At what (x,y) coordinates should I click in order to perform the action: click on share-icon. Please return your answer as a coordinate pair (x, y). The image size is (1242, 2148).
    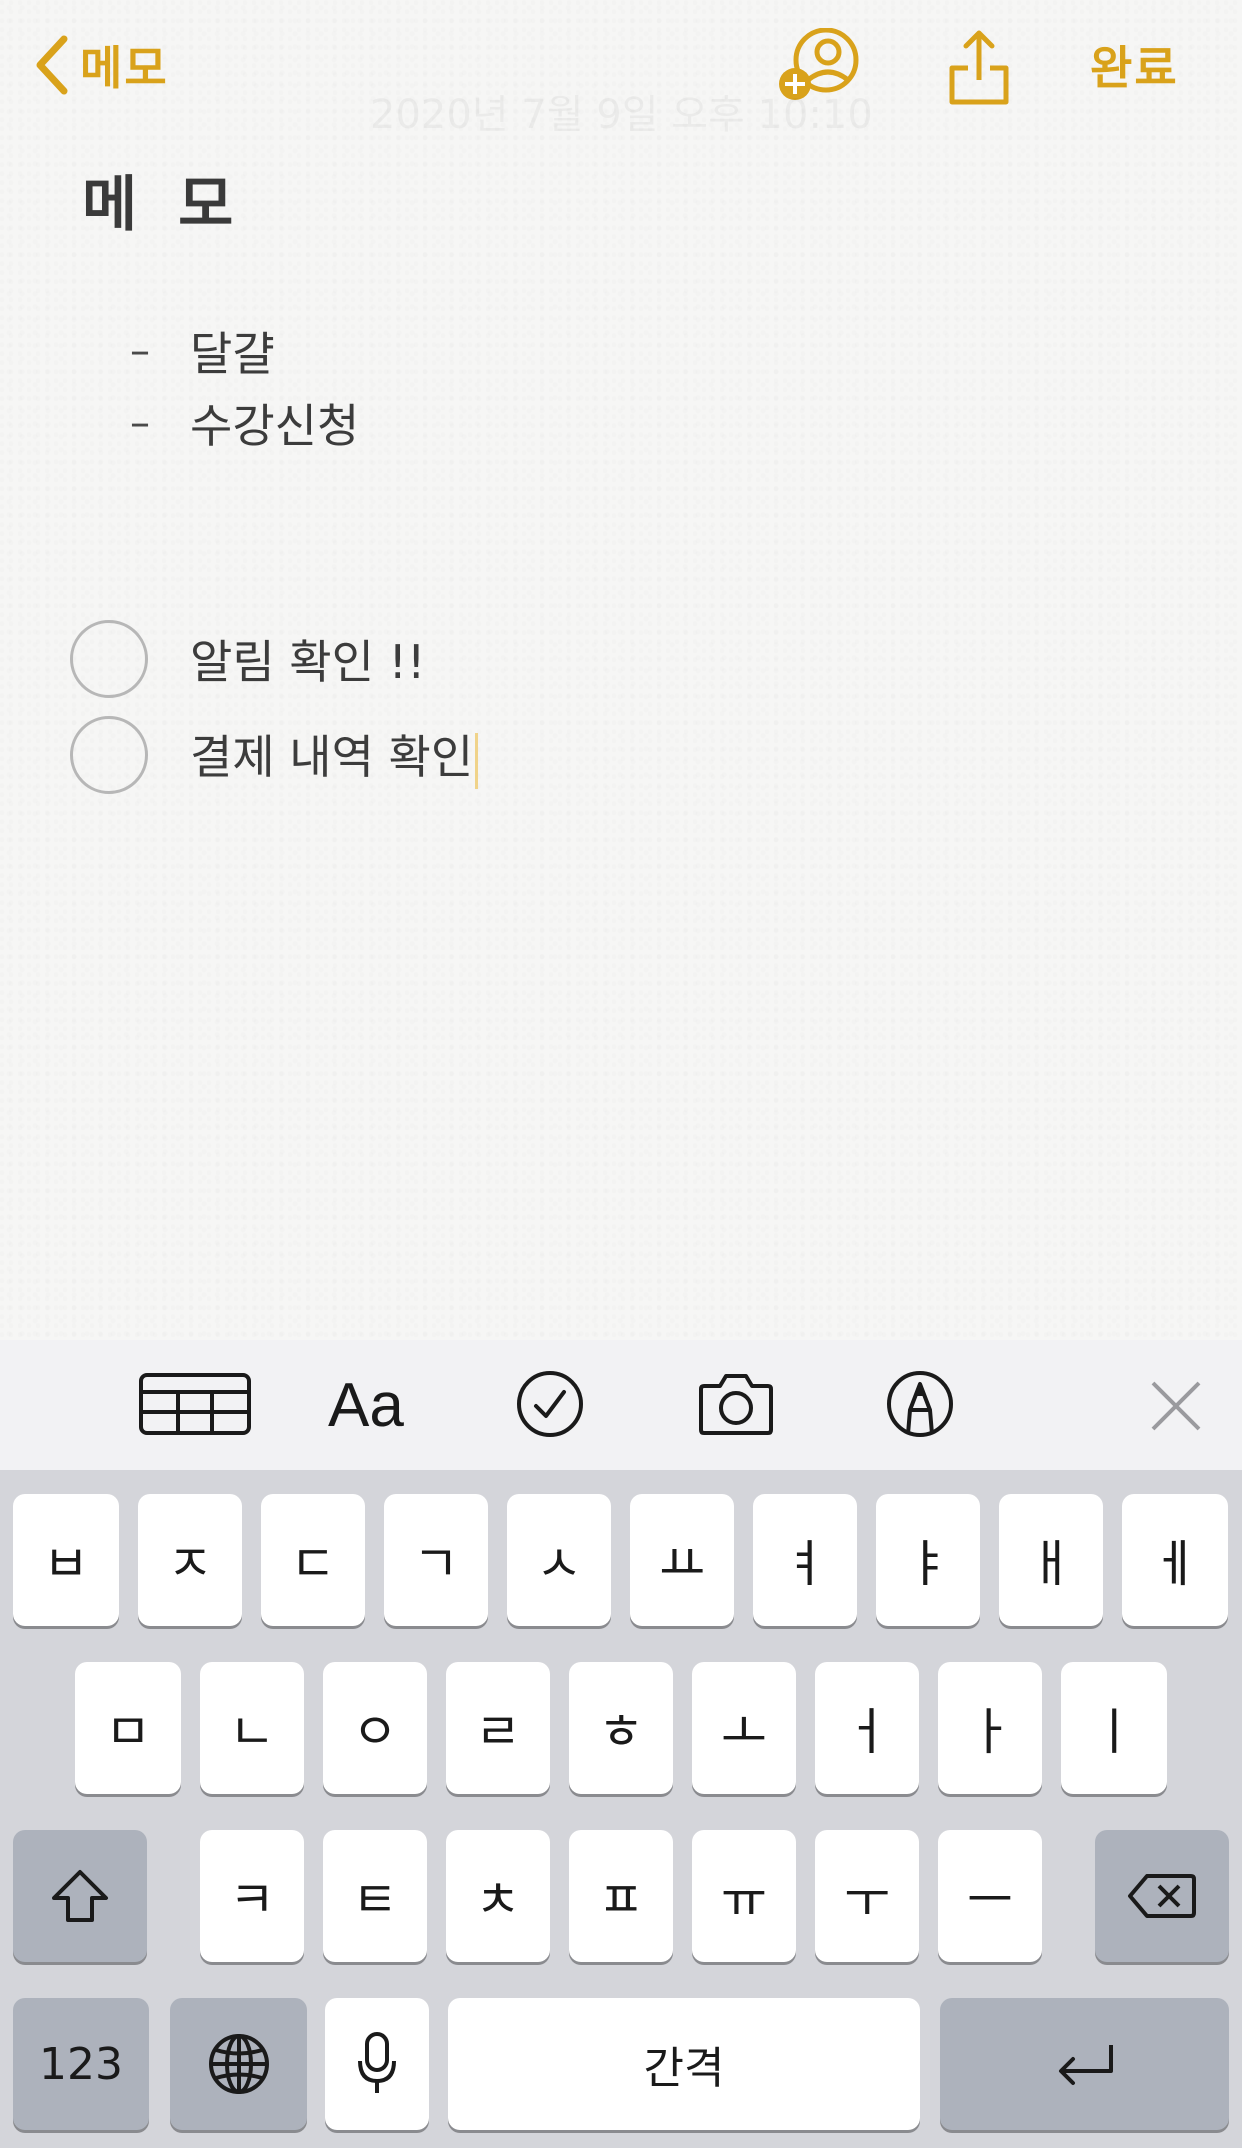
    Looking at the image, I should click on (979, 67).